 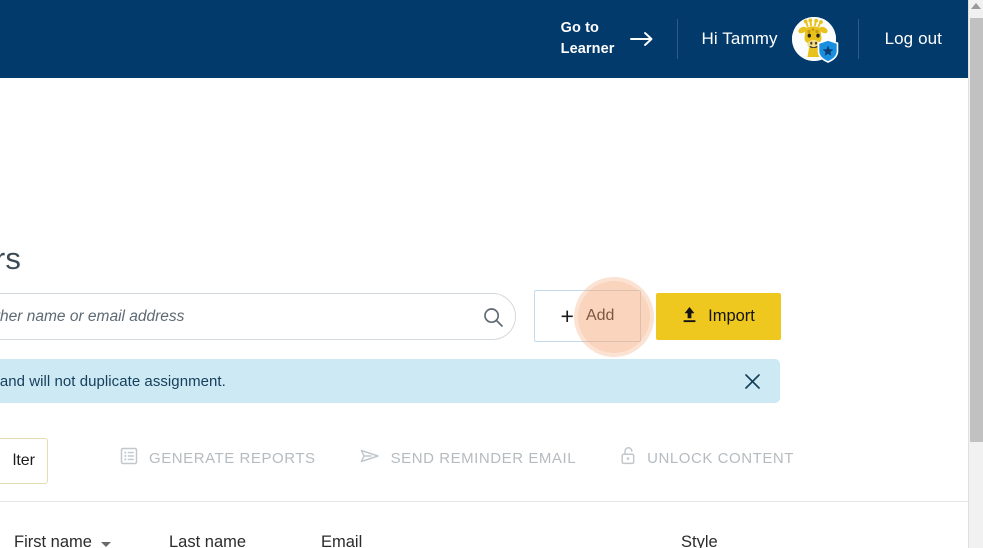 I want to click on top-nav-right-group: Go to Learner Hi Tammy Log out, so click(x=764, y=39).